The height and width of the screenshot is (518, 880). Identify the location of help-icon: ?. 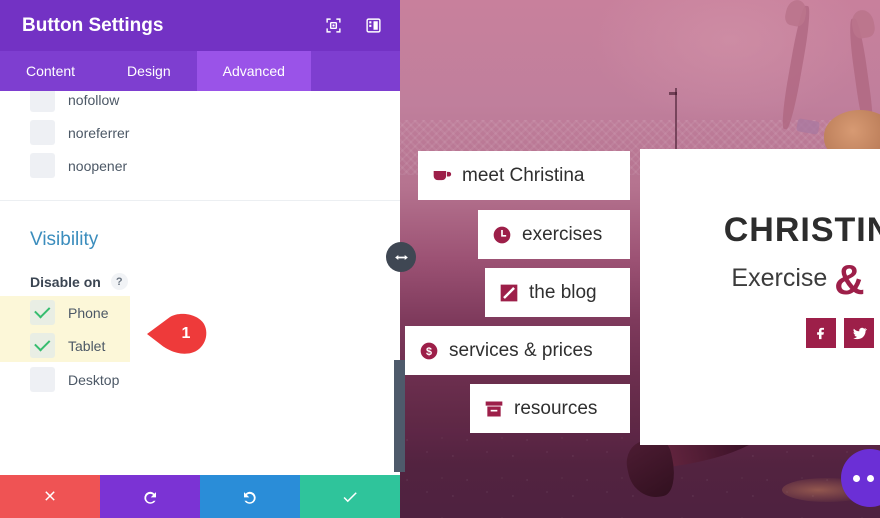
(119, 281).